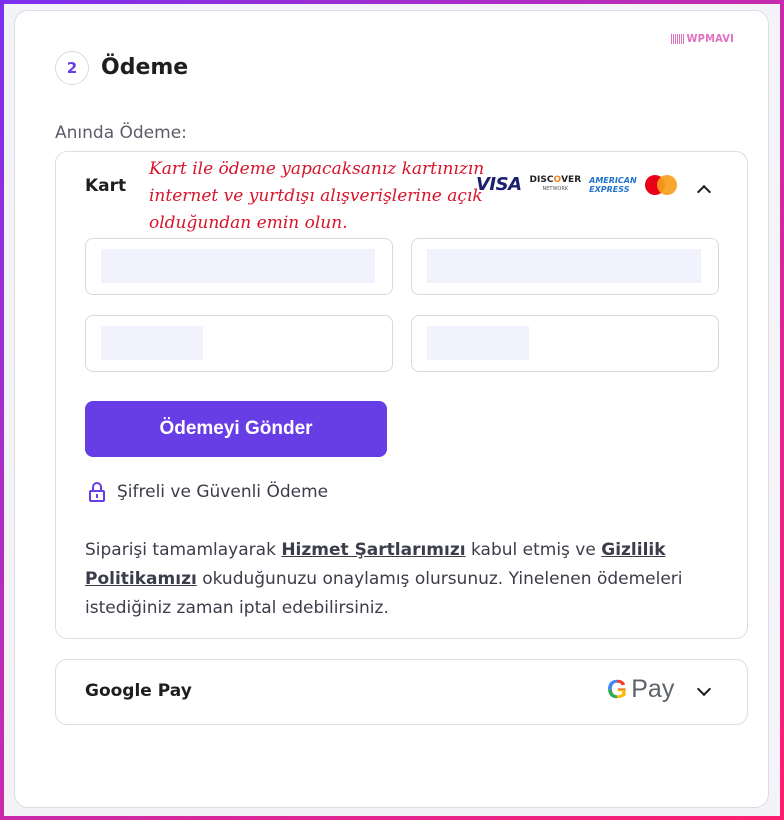  What do you see at coordinates (72, 68) in the screenshot?
I see `step-number: 2` at bounding box center [72, 68].